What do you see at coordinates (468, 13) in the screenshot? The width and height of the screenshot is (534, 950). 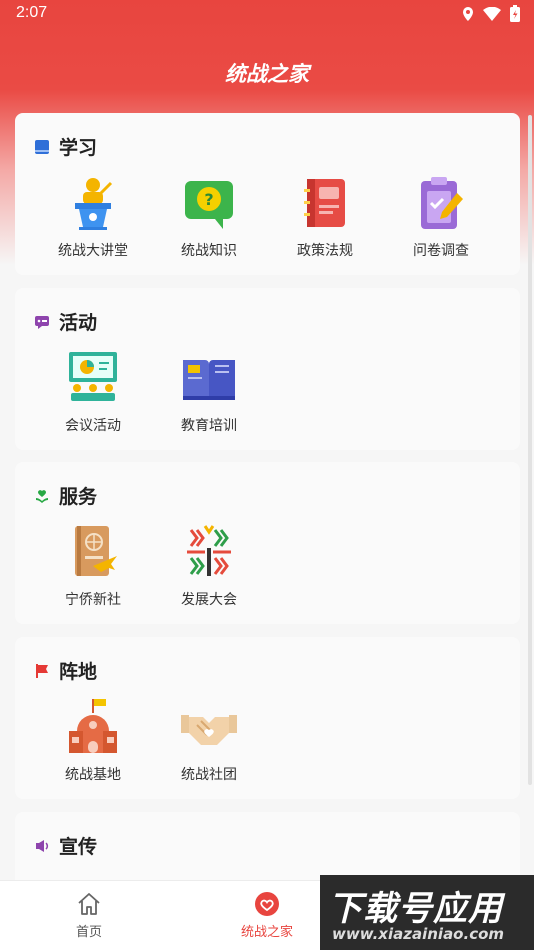 I see `location-icon` at bounding box center [468, 13].